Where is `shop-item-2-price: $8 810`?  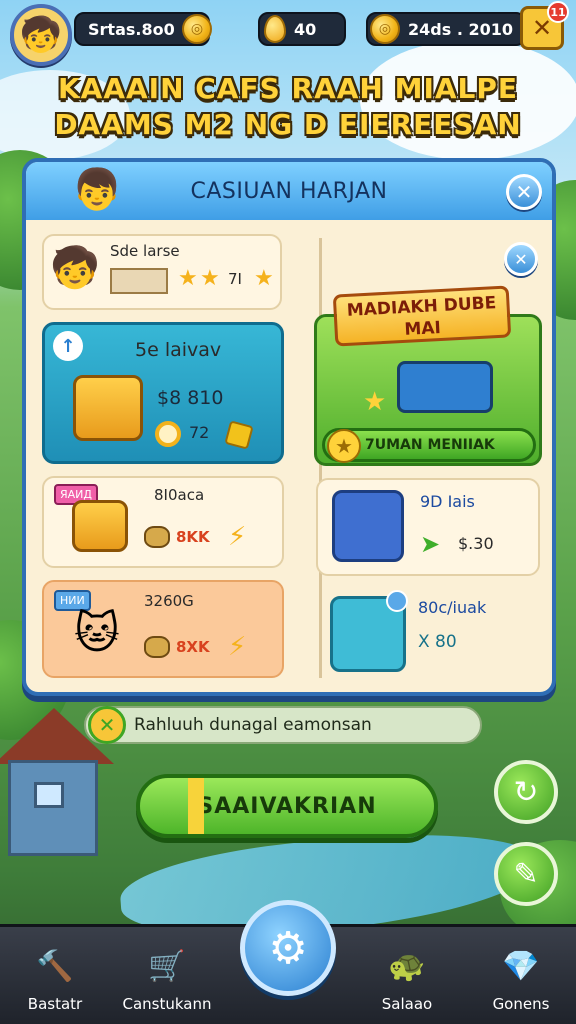
shop-item-2-price: $8 810 is located at coordinates (190, 398).